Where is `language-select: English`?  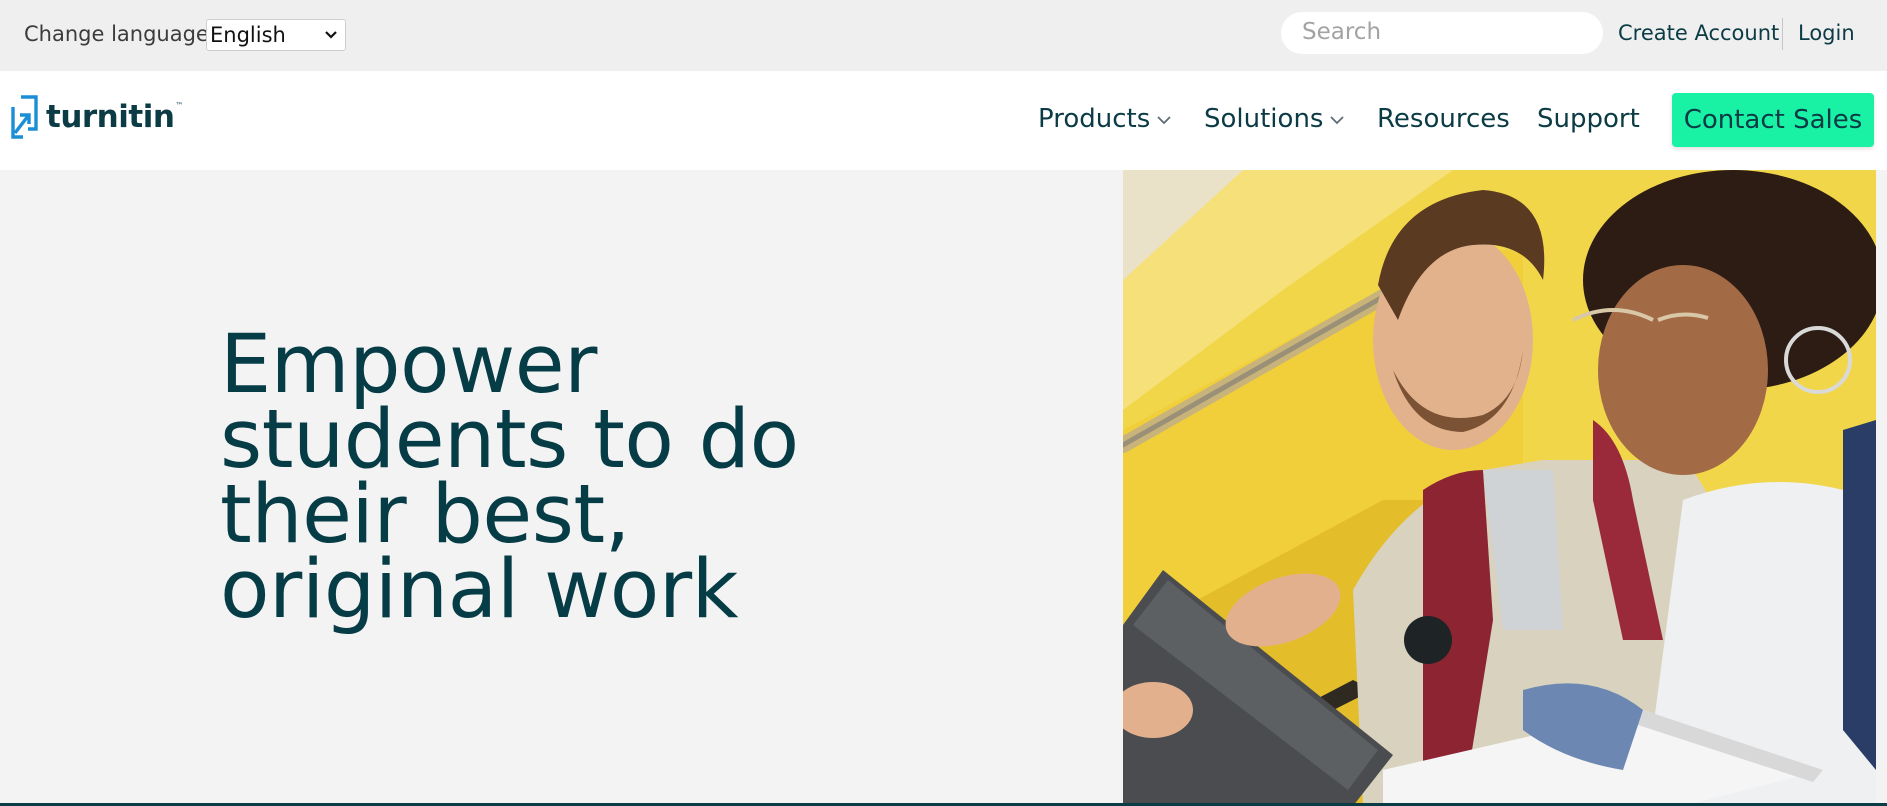 language-select: English is located at coordinates (276, 35).